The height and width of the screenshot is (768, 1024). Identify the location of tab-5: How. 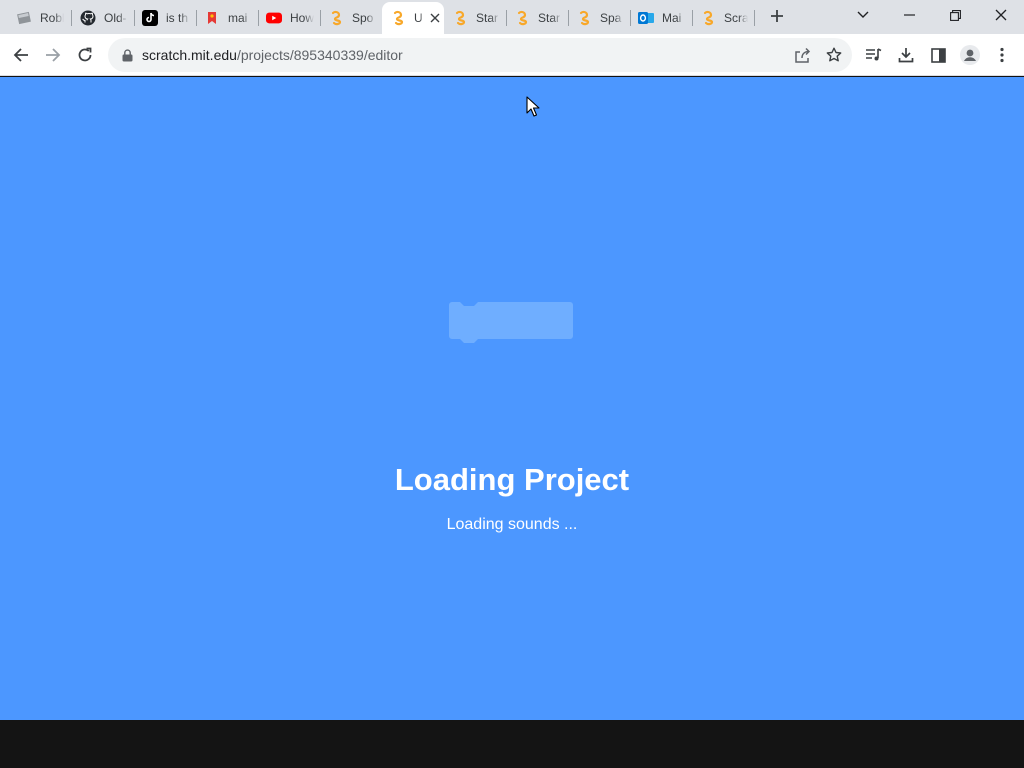
(289, 18).